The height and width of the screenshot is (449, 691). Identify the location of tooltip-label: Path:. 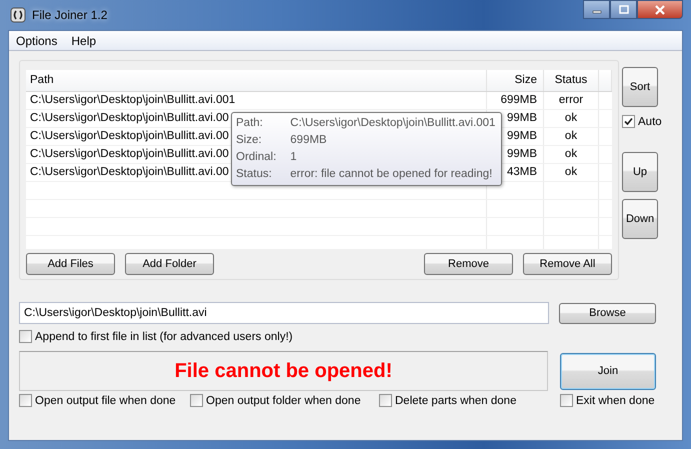
(250, 123).